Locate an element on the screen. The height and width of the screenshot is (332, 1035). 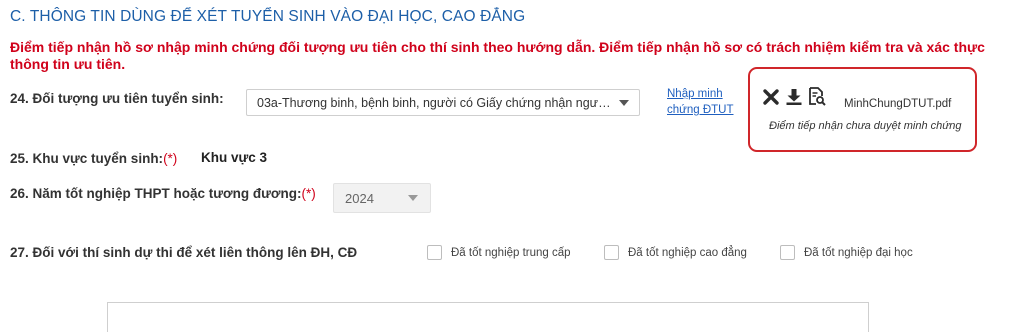
admission-area-value: Khu vực 3 is located at coordinates (234, 157).